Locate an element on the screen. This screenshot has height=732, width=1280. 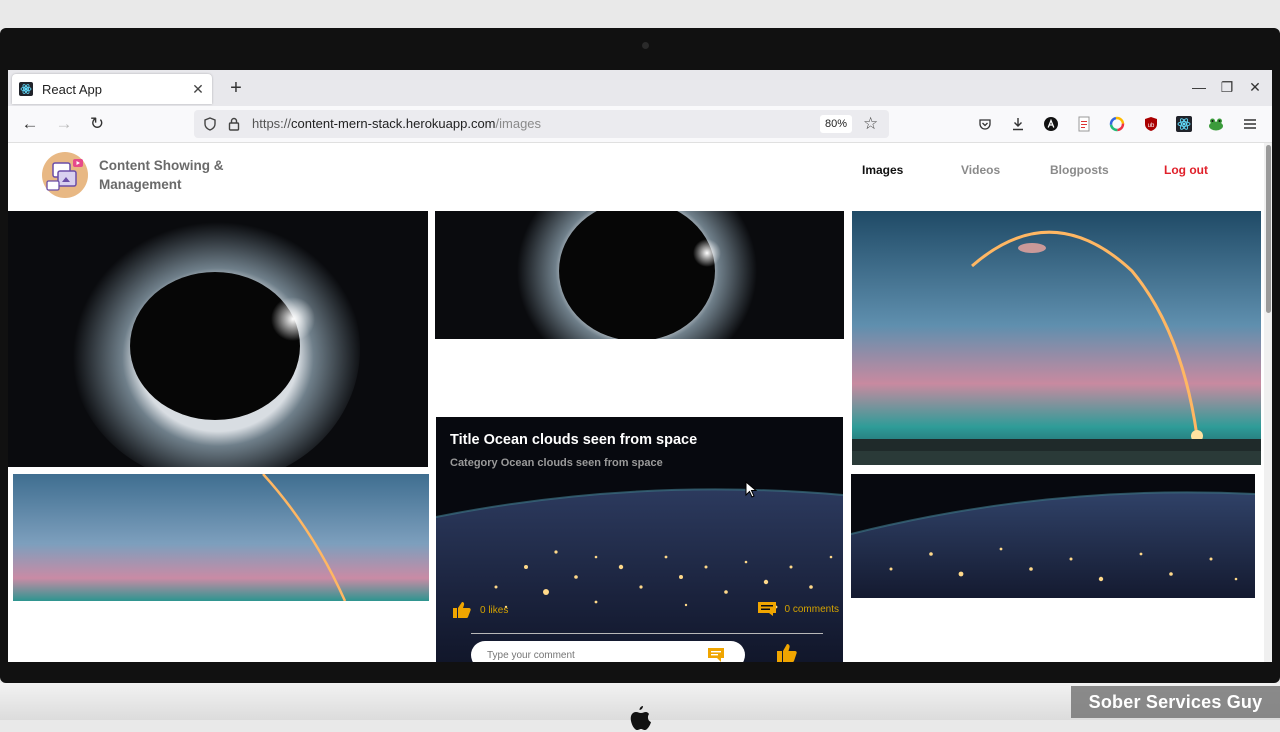
card-divider is located at coordinates (647, 633).